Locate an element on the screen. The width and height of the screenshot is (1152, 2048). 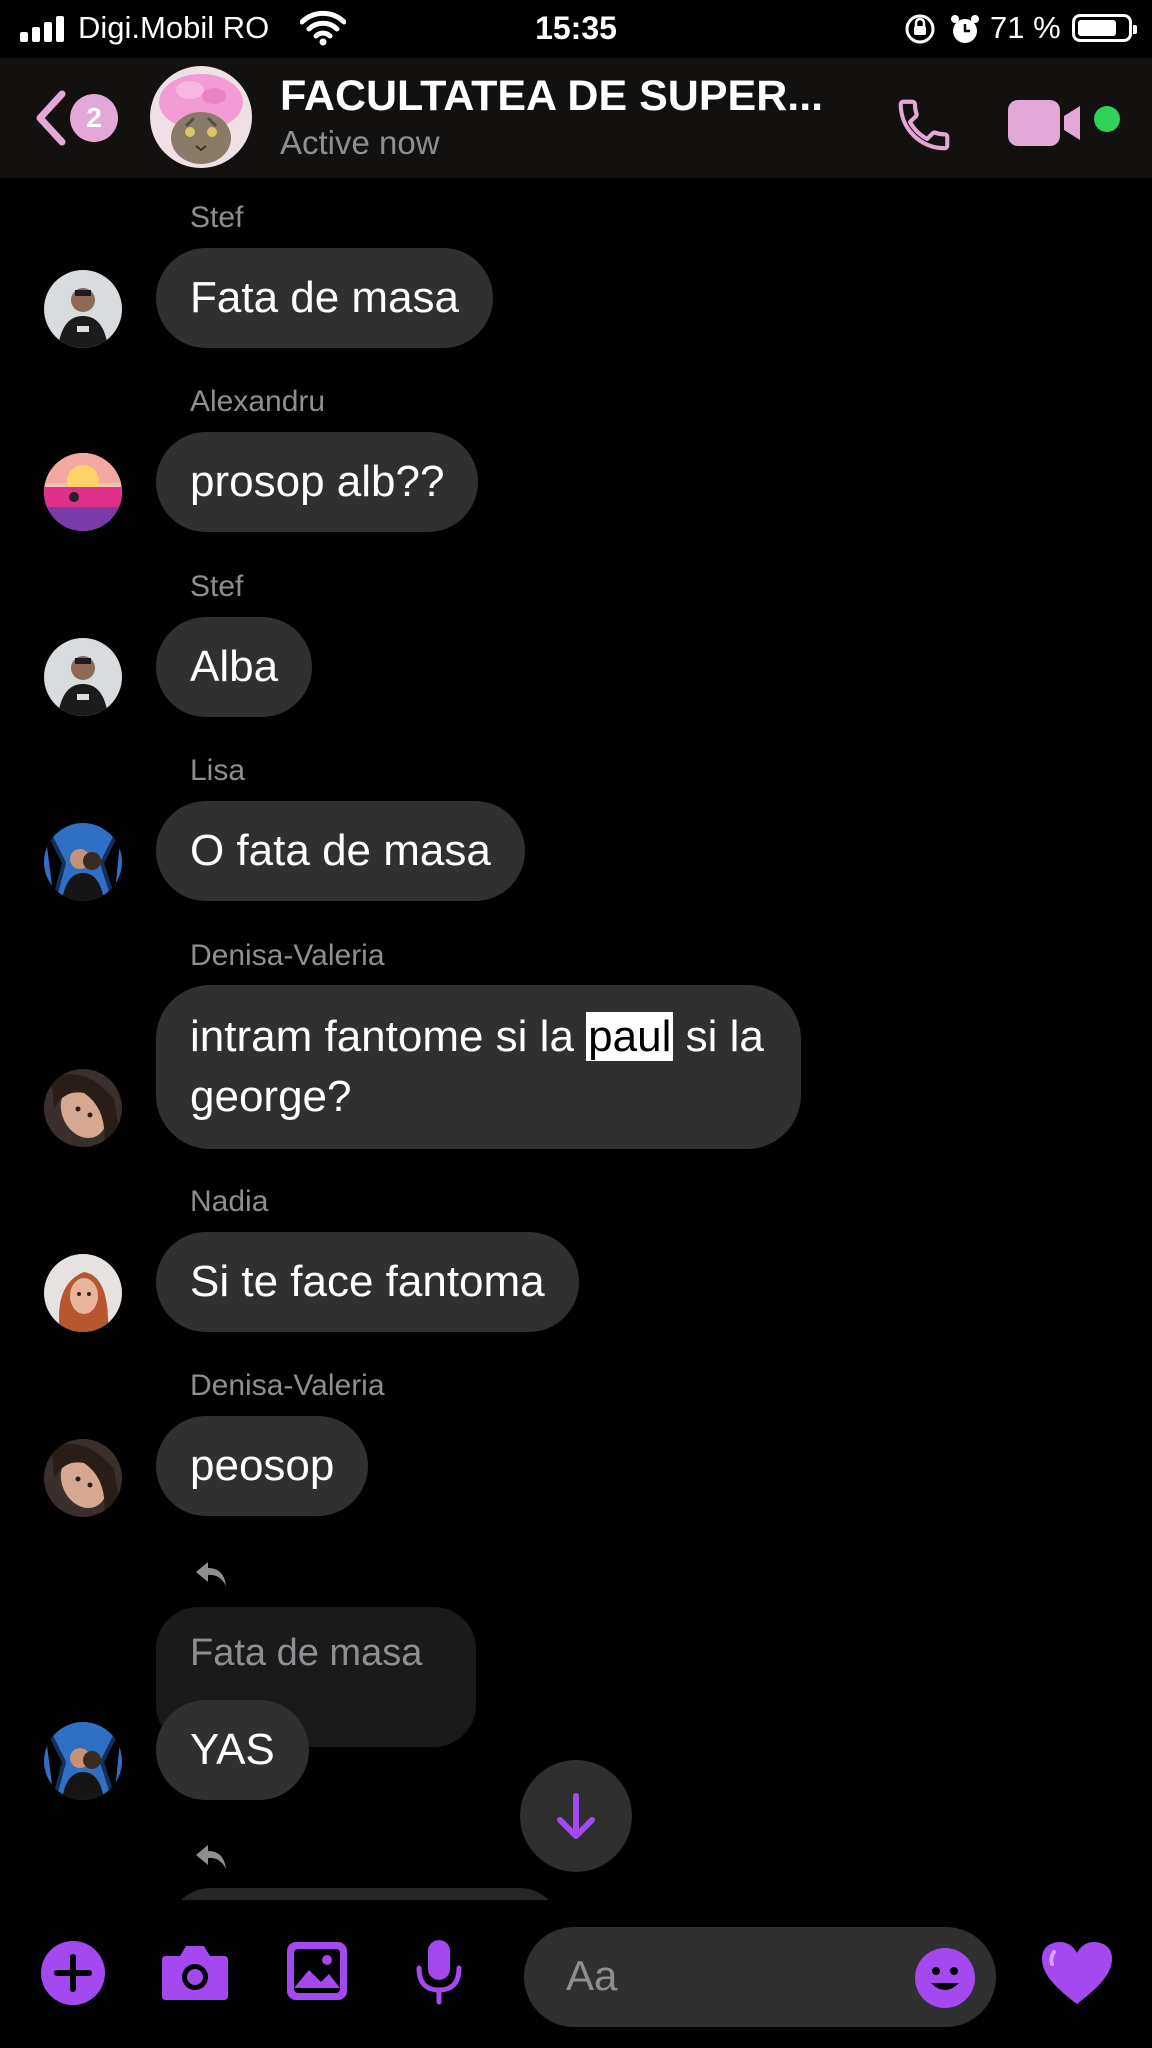
message-bubble: Si te face fantoma is located at coordinates (367, 1282).